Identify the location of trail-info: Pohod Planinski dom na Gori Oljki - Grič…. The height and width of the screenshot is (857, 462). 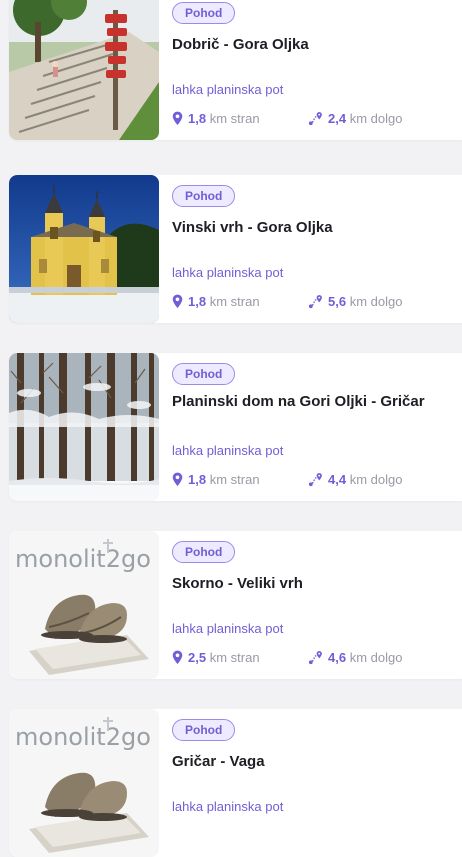
(313, 427).